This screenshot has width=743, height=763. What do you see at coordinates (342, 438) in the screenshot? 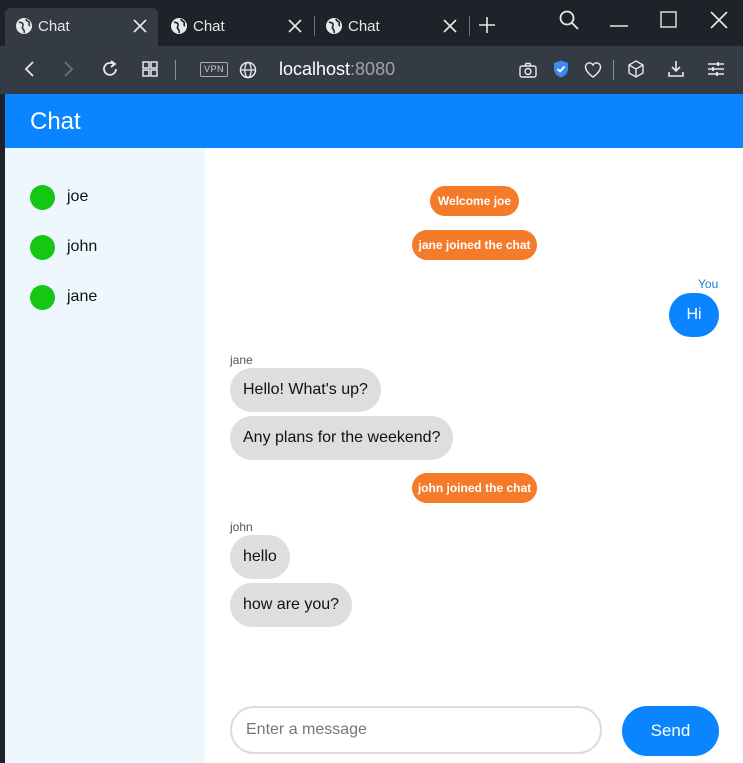
I see `incoming-message-bubble: Any plans for the weekend?` at bounding box center [342, 438].